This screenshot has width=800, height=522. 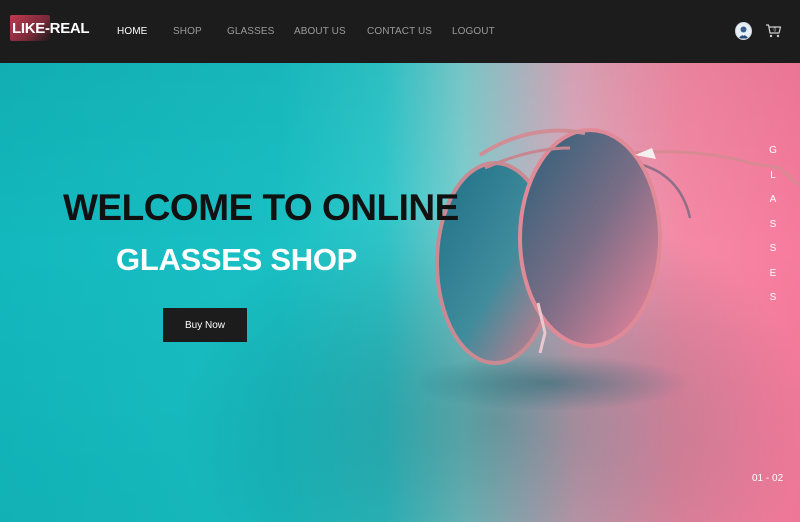 I want to click on nav-item-logout: LOGOUT, so click(x=473, y=31).